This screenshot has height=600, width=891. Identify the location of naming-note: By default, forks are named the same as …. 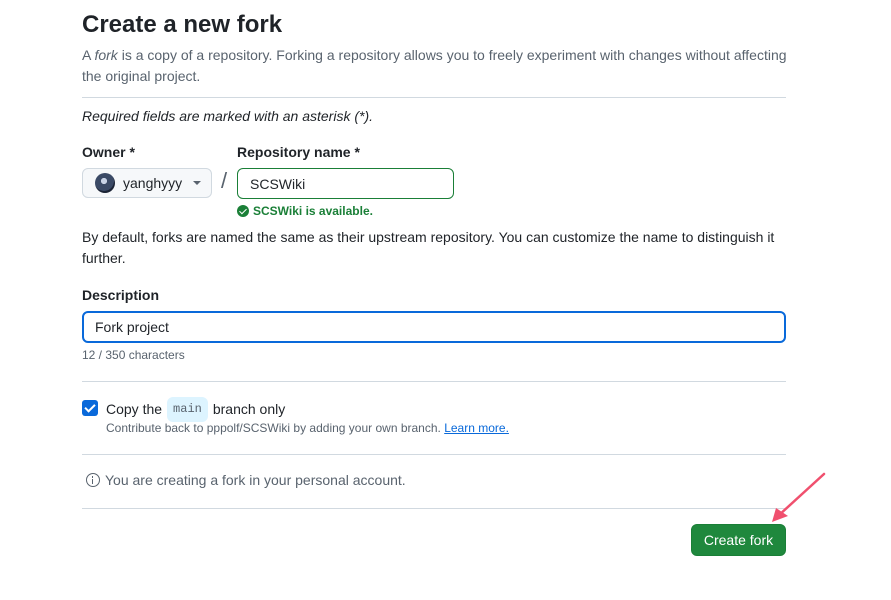
(428, 247).